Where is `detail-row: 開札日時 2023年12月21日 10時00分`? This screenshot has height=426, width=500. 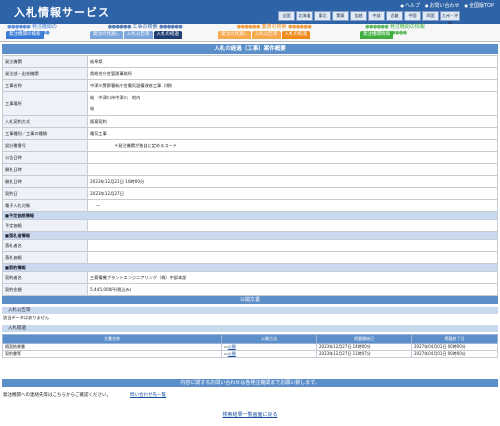
detail-row: 開札日時 2023年12月21日 10時00分 is located at coordinates (250, 181).